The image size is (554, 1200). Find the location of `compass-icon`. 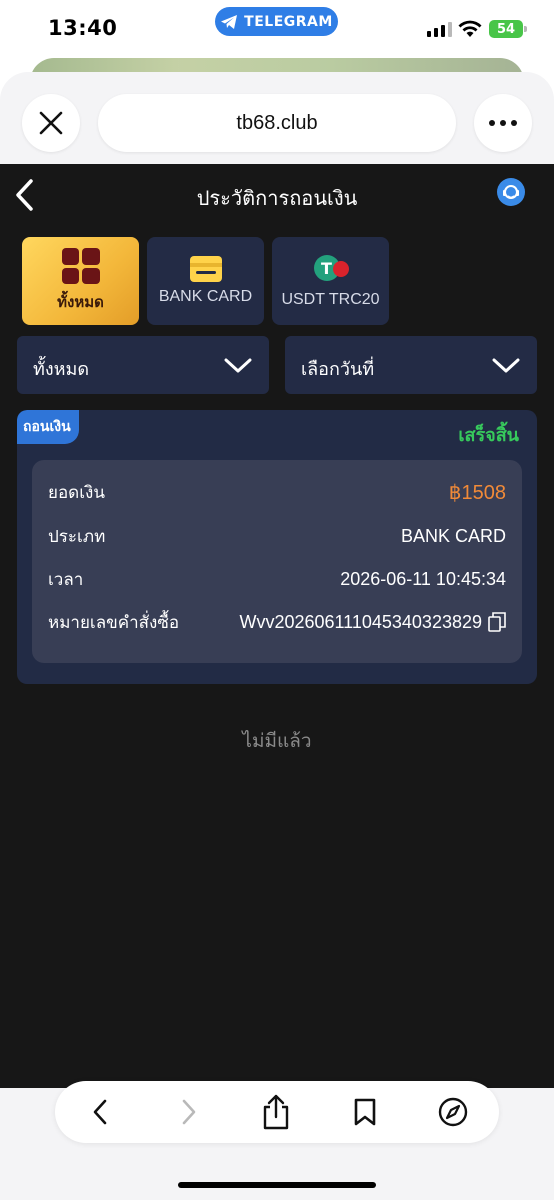

compass-icon is located at coordinates (453, 1112).